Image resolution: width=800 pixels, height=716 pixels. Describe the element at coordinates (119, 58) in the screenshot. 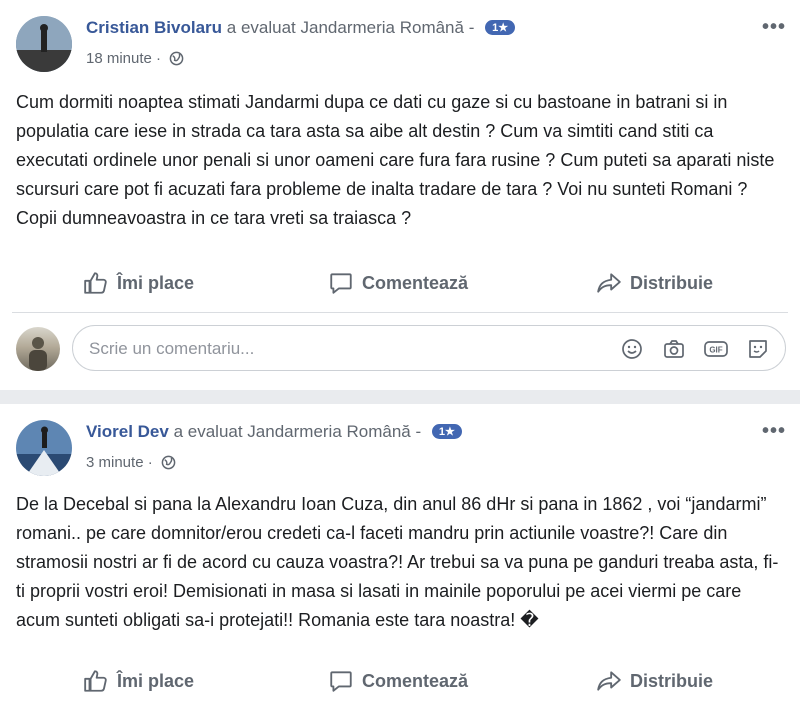

I see `timestamp: 18 minute` at that location.